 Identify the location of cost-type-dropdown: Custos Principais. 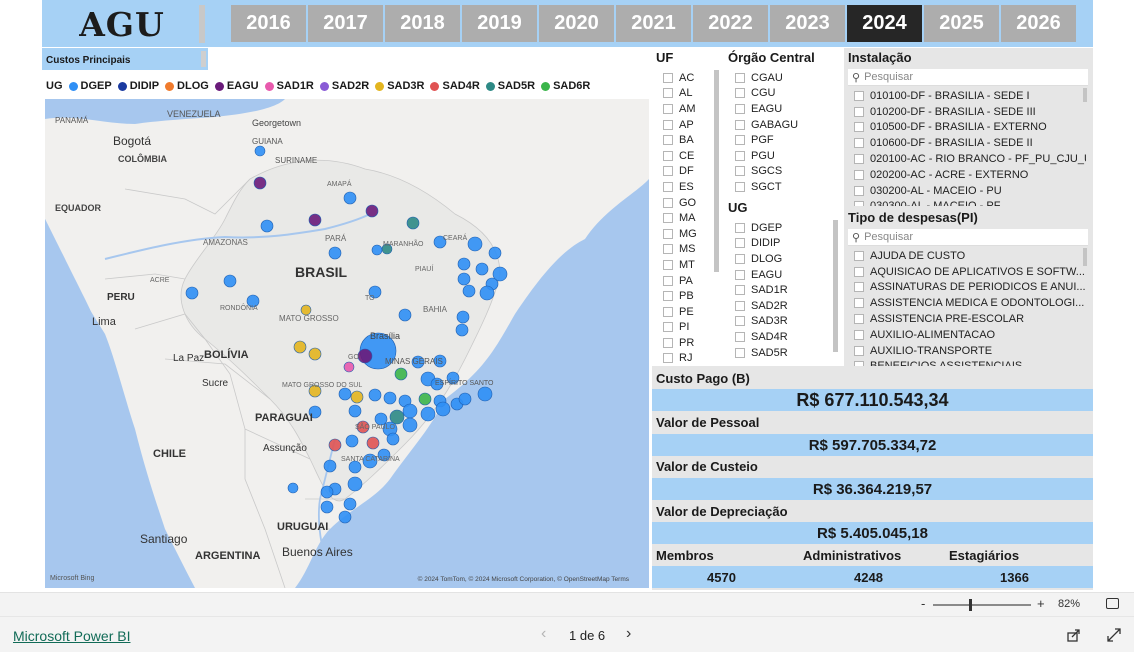
(125, 59).